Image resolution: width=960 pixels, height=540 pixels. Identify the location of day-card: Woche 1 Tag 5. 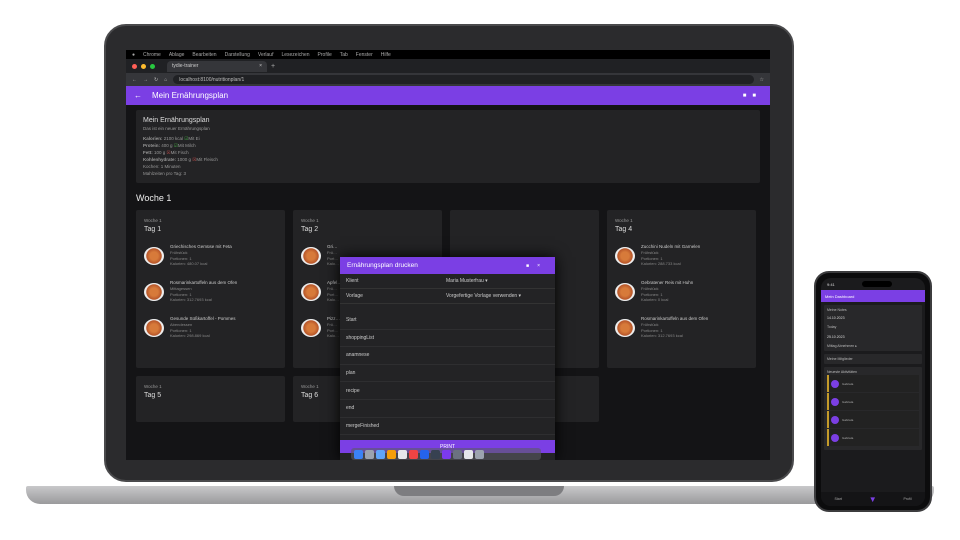
(210, 399).